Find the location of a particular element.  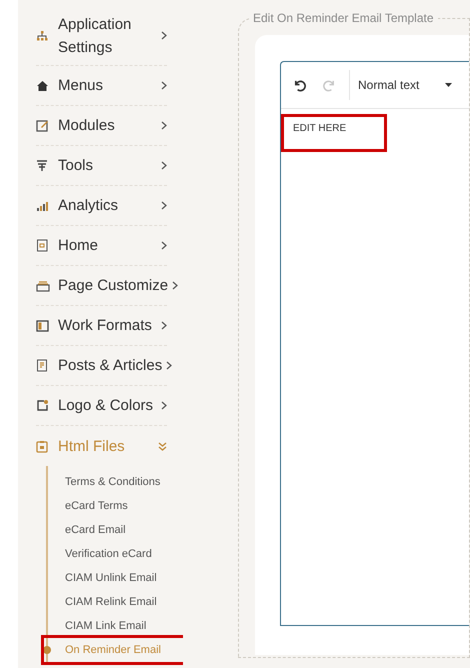

tool-icon is located at coordinates (42, 165).